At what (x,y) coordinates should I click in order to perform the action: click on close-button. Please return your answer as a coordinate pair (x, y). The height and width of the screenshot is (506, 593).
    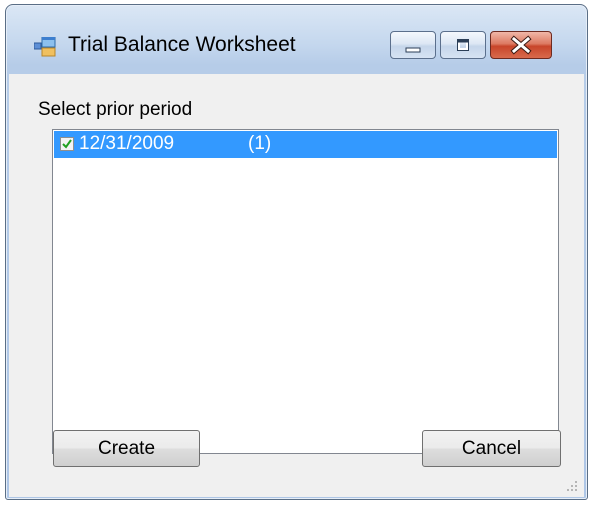
    Looking at the image, I should click on (521, 45).